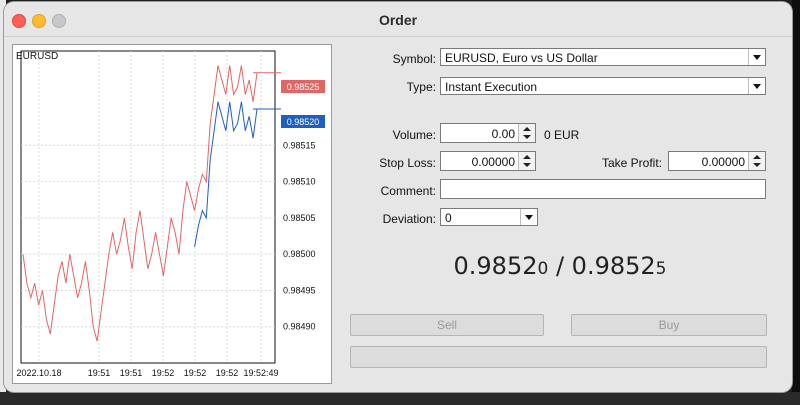 Image resolution: width=800 pixels, height=405 pixels. What do you see at coordinates (543, 269) in the screenshot?
I see `bid-price-small-digit: 0` at bounding box center [543, 269].